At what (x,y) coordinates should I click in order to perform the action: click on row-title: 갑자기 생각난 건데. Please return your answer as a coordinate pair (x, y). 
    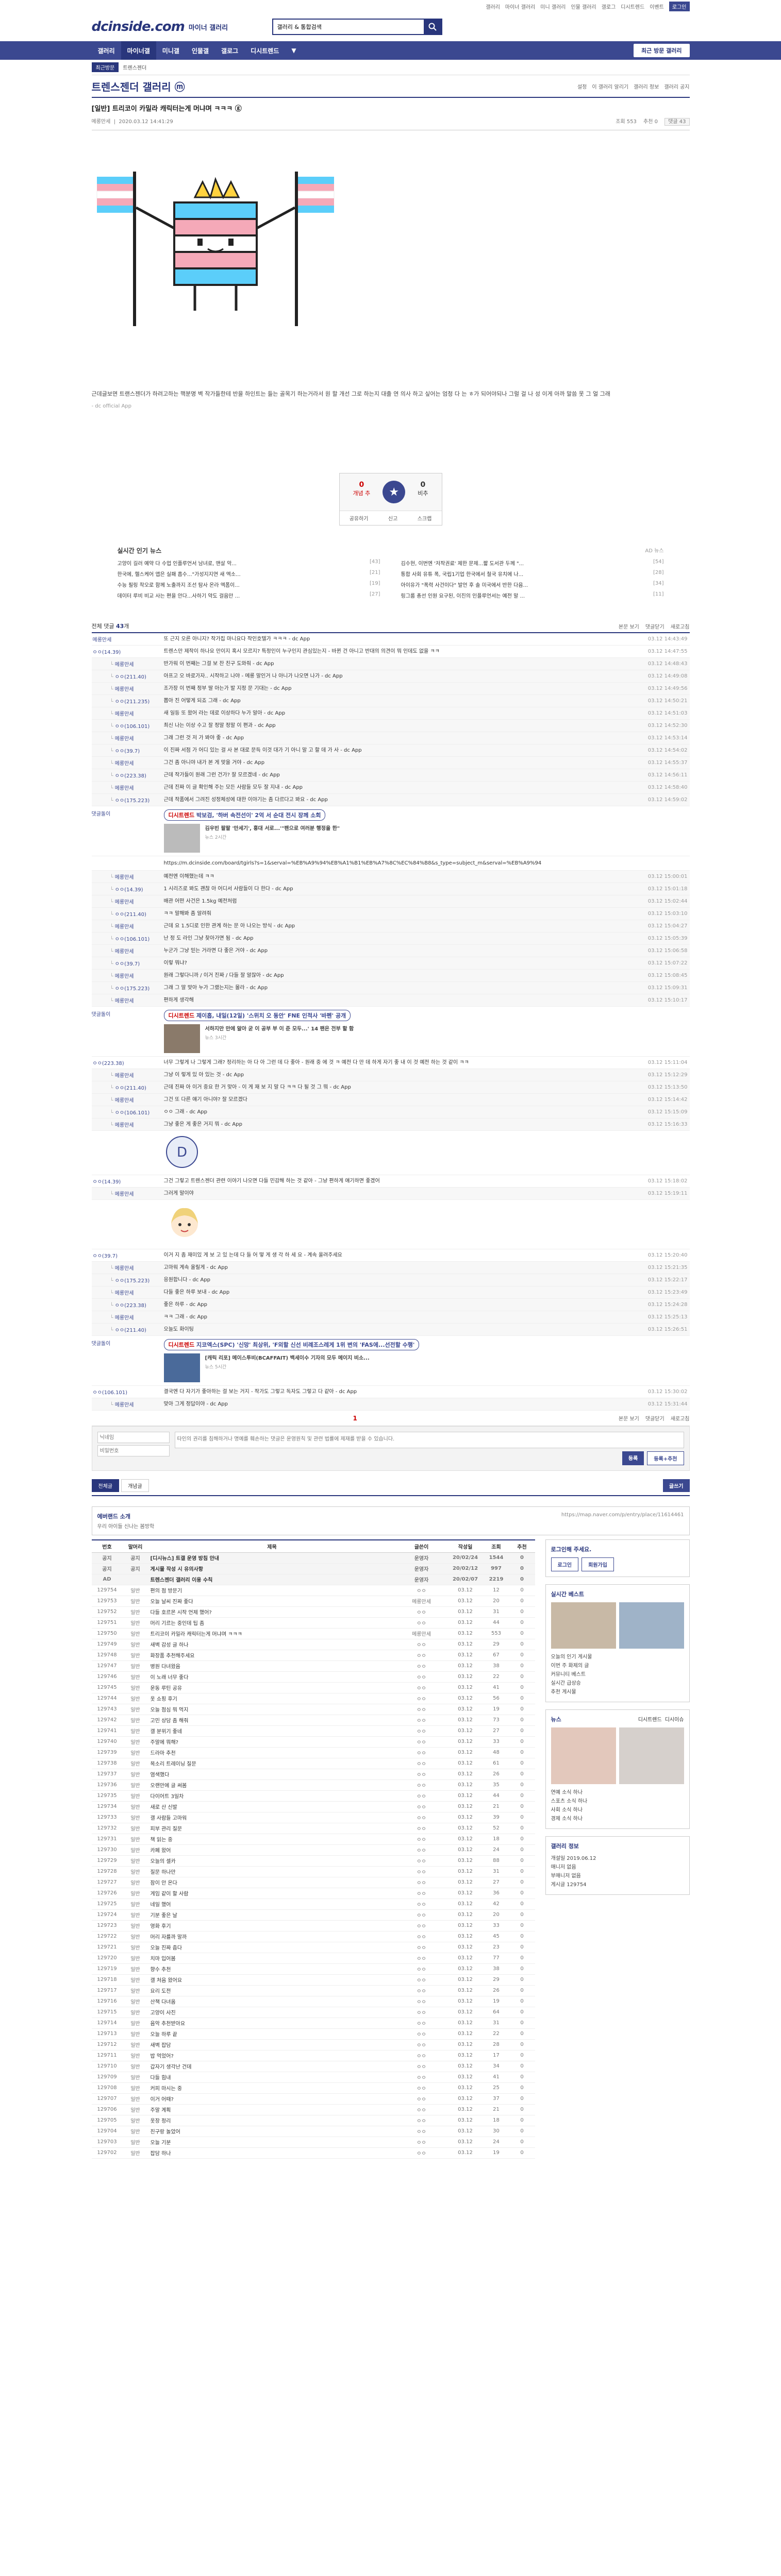
    Looking at the image, I should click on (272, 2066).